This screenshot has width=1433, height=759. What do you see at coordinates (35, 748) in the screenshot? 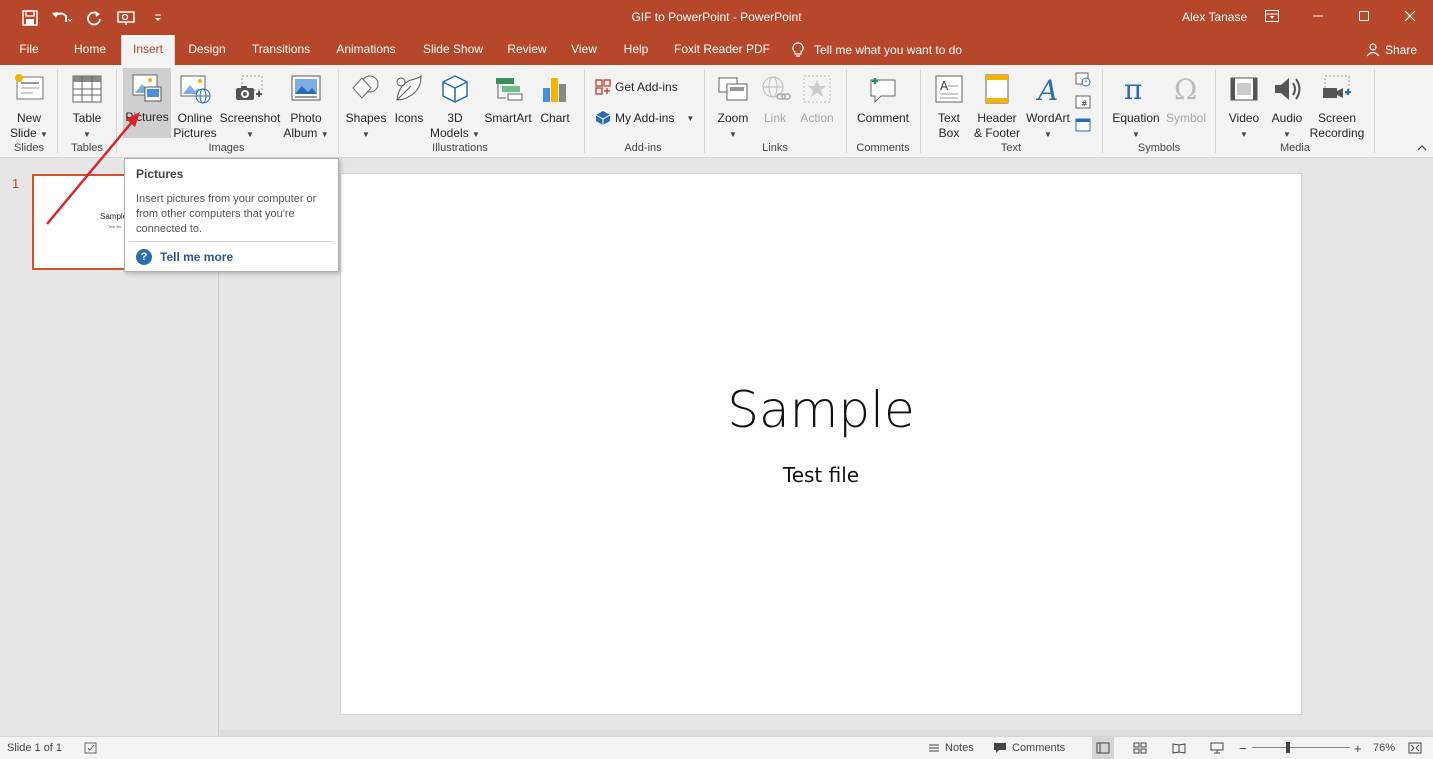
I see `slide-count: Slide 1 of 1` at bounding box center [35, 748].